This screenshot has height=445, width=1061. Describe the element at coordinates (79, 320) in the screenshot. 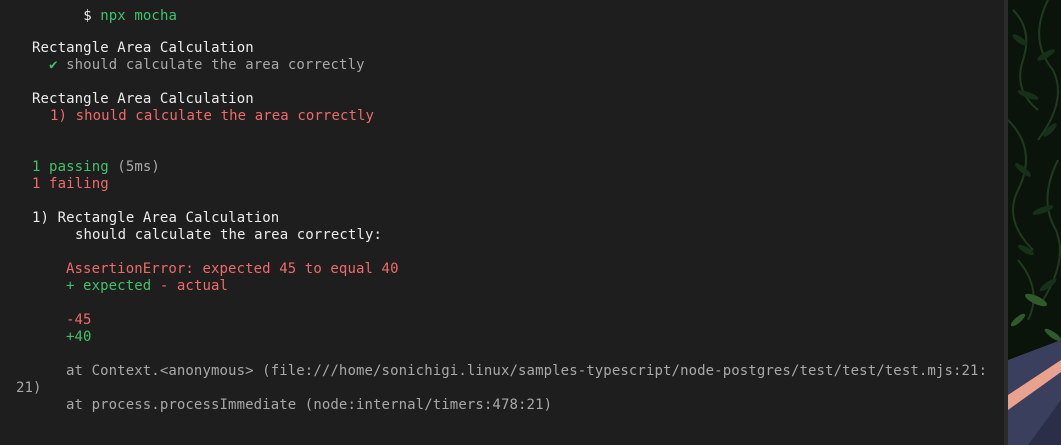

I see `diff-actual-line: -45` at that location.